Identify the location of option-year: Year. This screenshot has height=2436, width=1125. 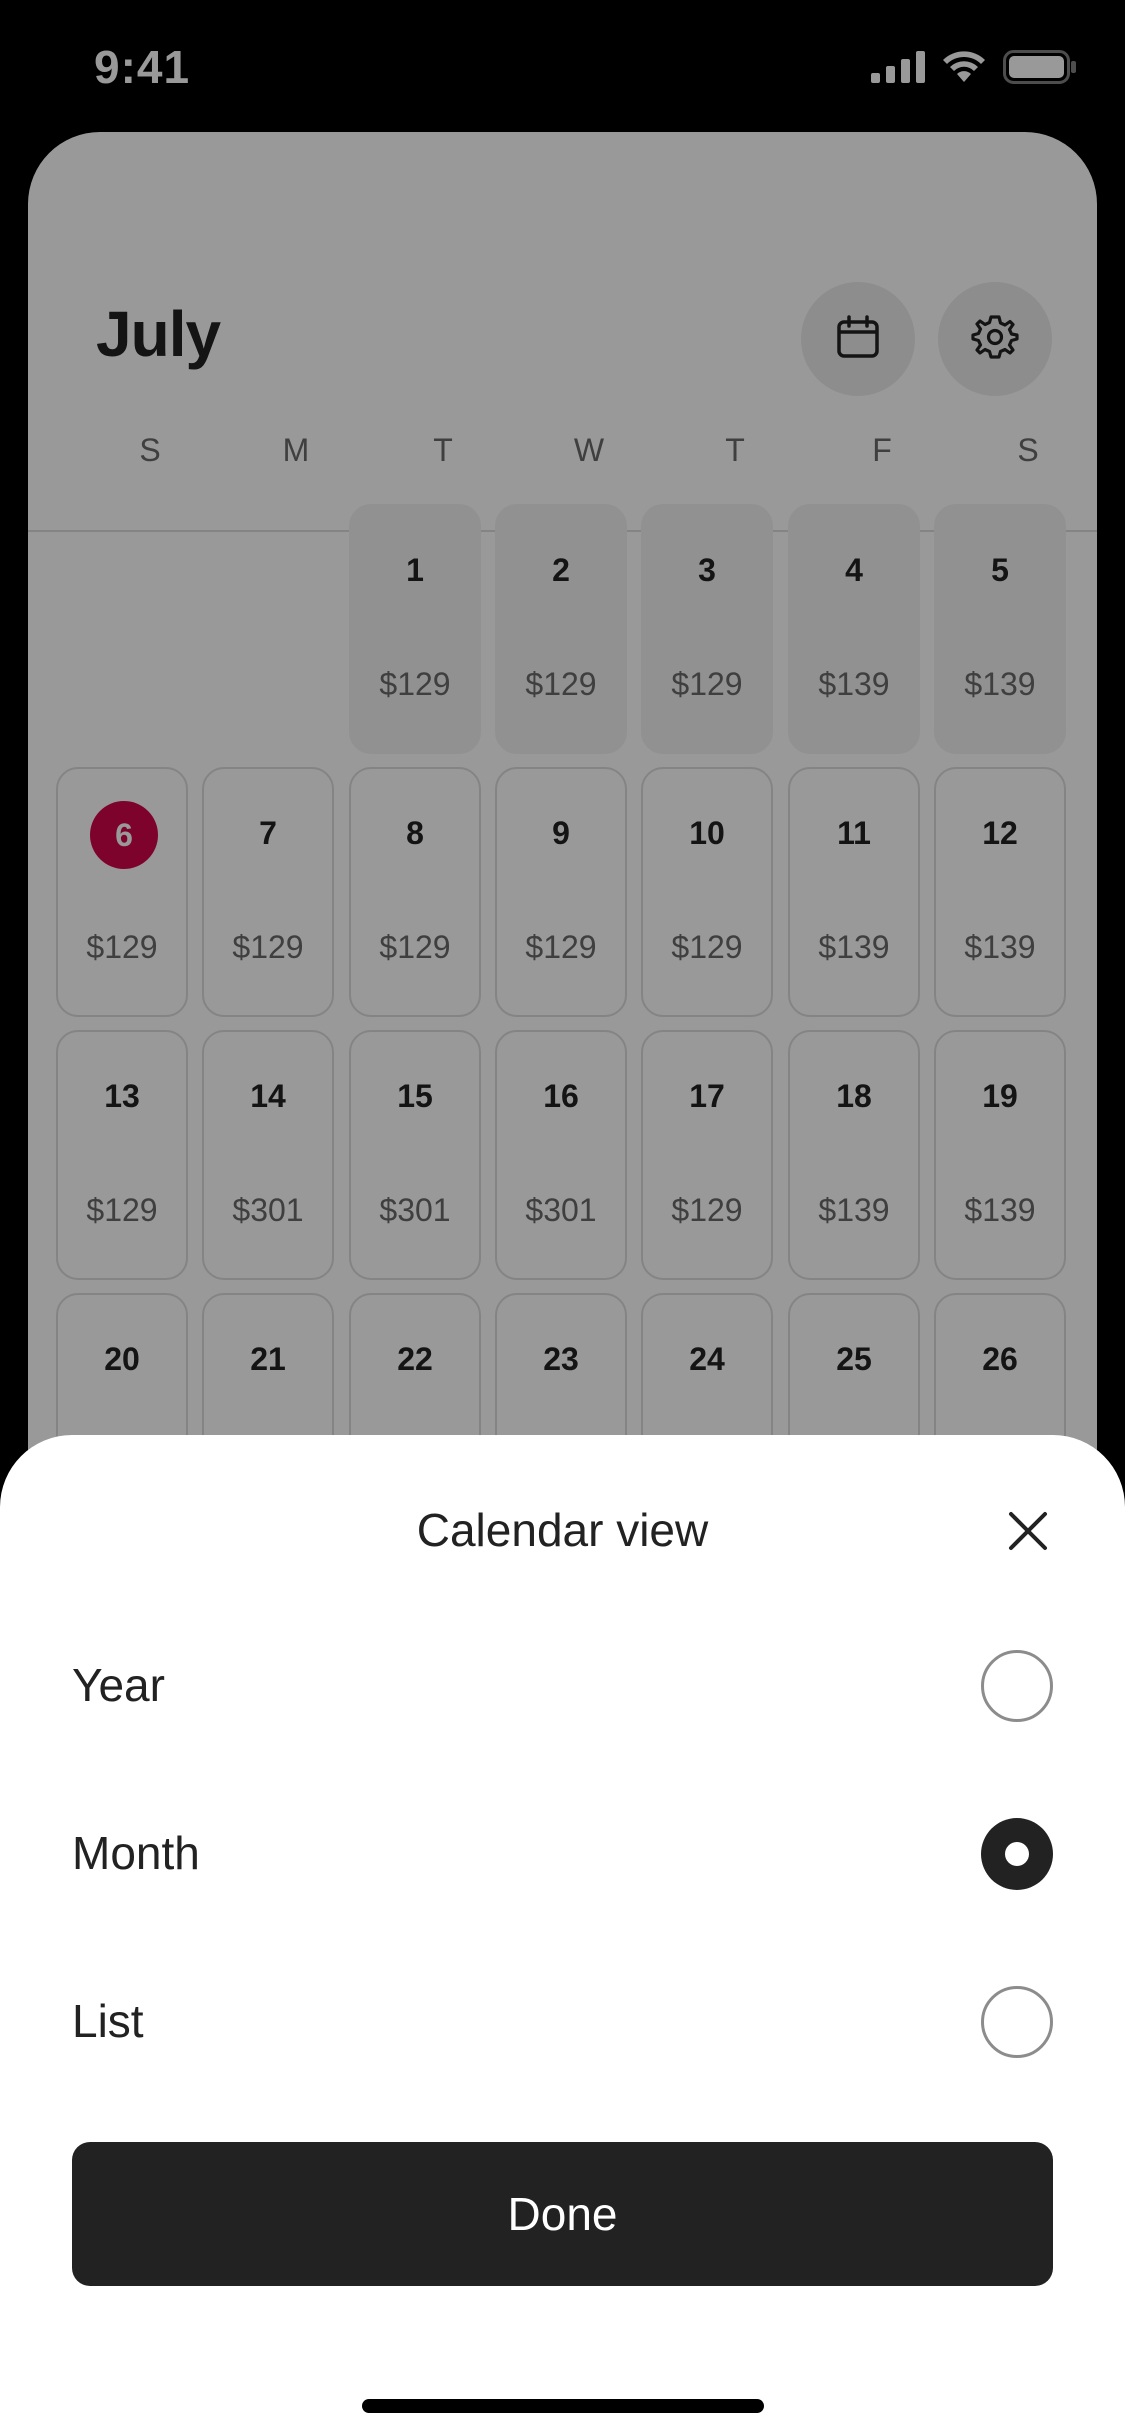
(562, 1685).